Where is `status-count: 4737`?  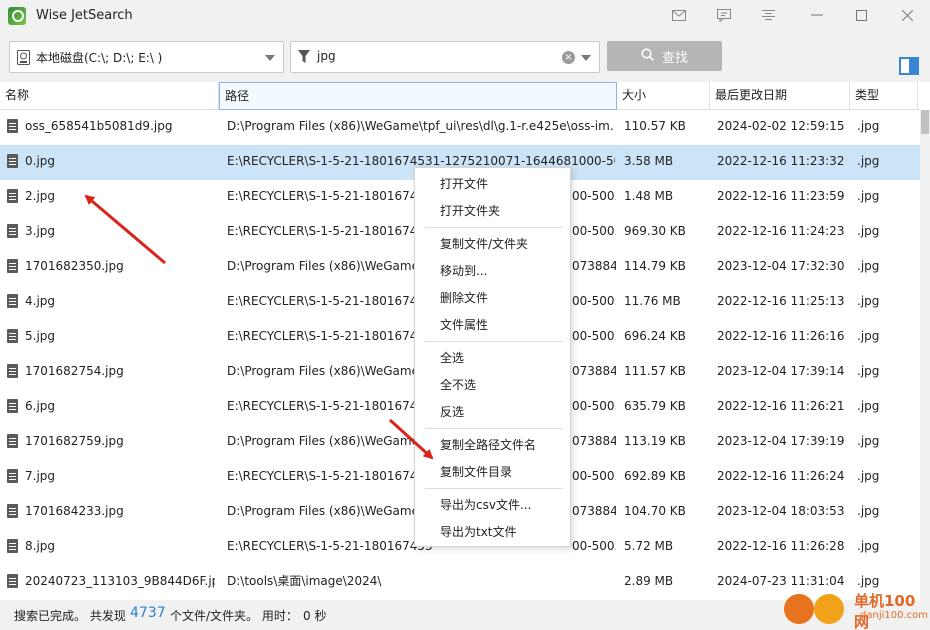
status-count: 4737 is located at coordinates (148, 613).